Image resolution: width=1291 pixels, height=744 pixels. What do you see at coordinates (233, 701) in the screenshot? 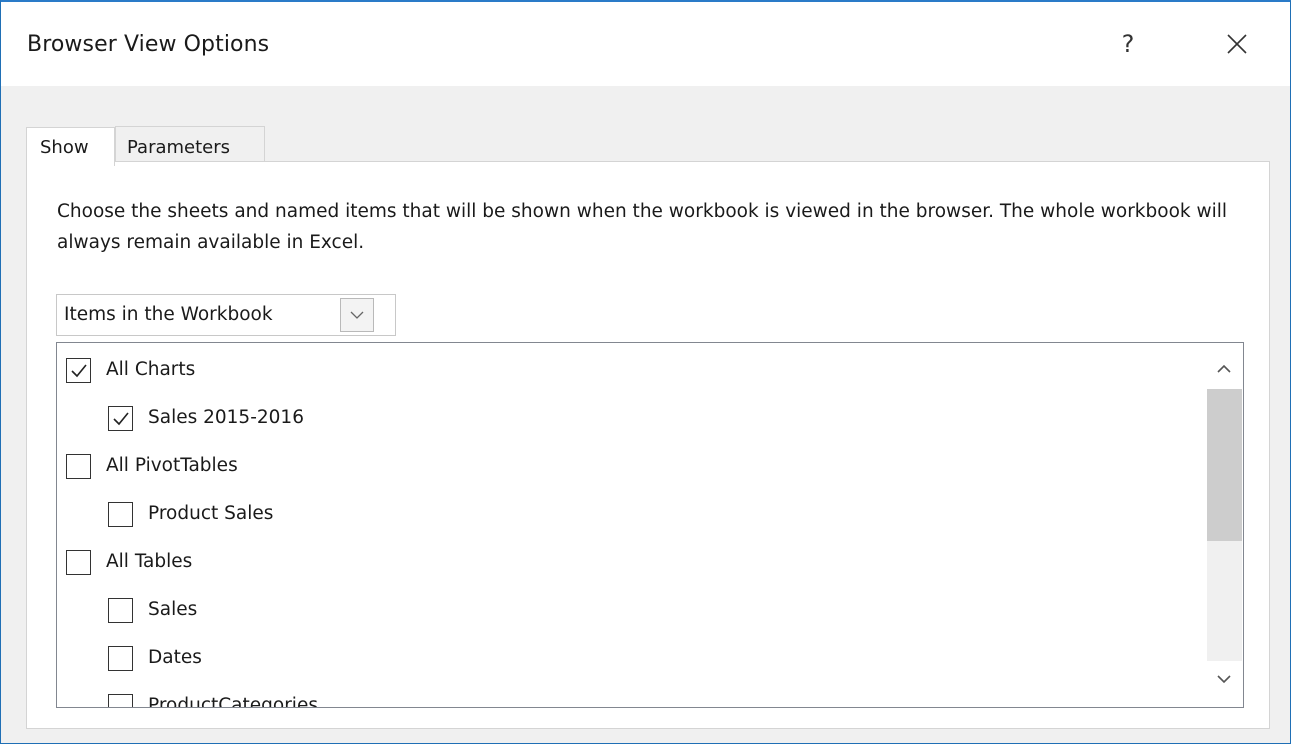
I see `list-item-label: ProductCategories` at bounding box center [233, 701].